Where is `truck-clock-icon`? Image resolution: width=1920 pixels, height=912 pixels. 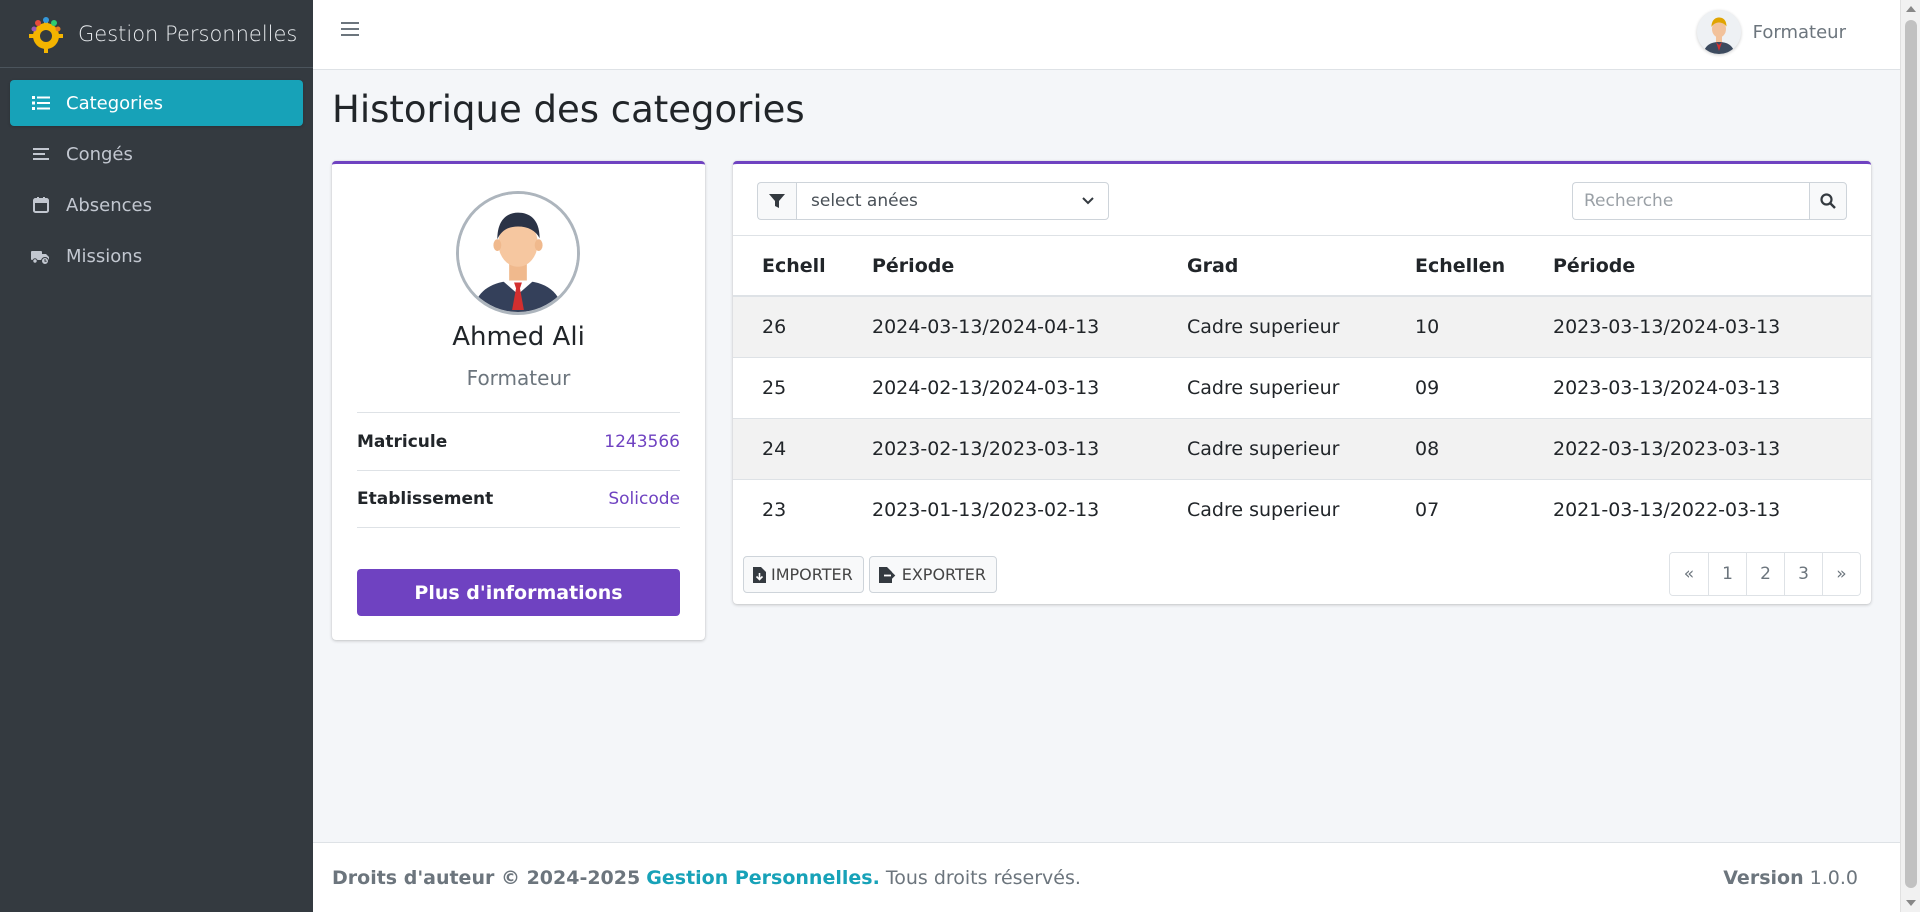 truck-clock-icon is located at coordinates (41, 256).